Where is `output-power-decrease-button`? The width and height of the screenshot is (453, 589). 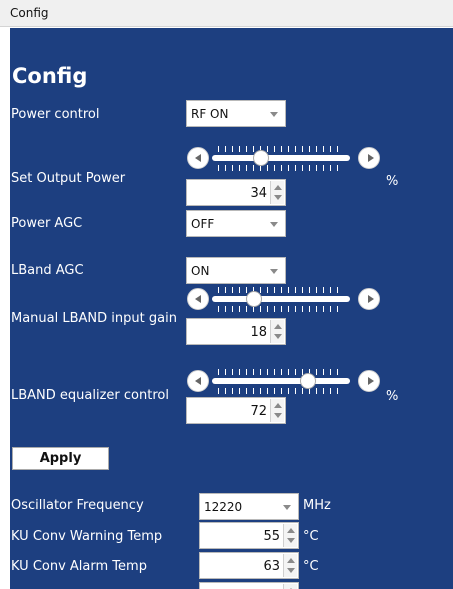 output-power-decrease-button is located at coordinates (198, 158).